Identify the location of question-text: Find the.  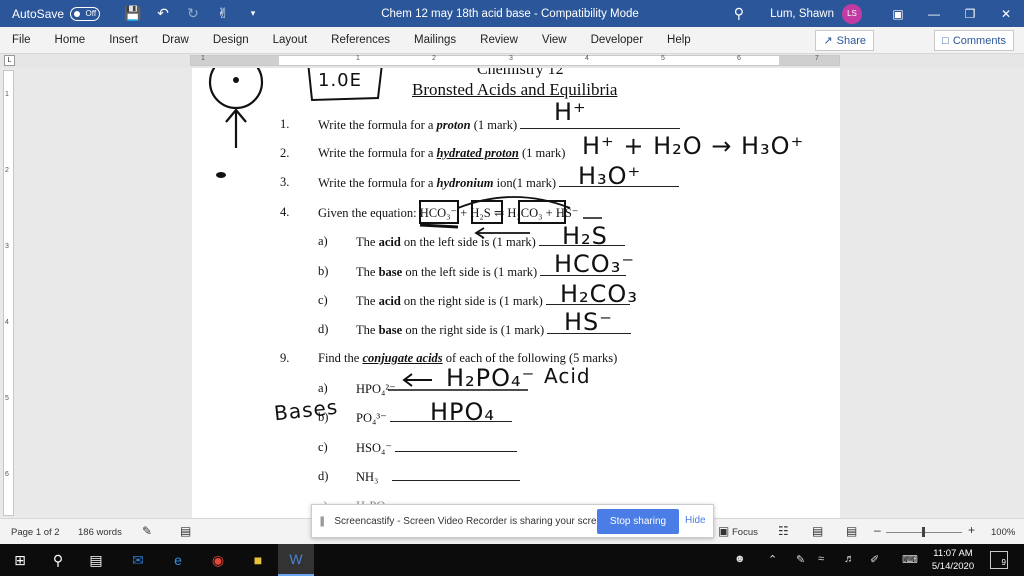
(340, 358).